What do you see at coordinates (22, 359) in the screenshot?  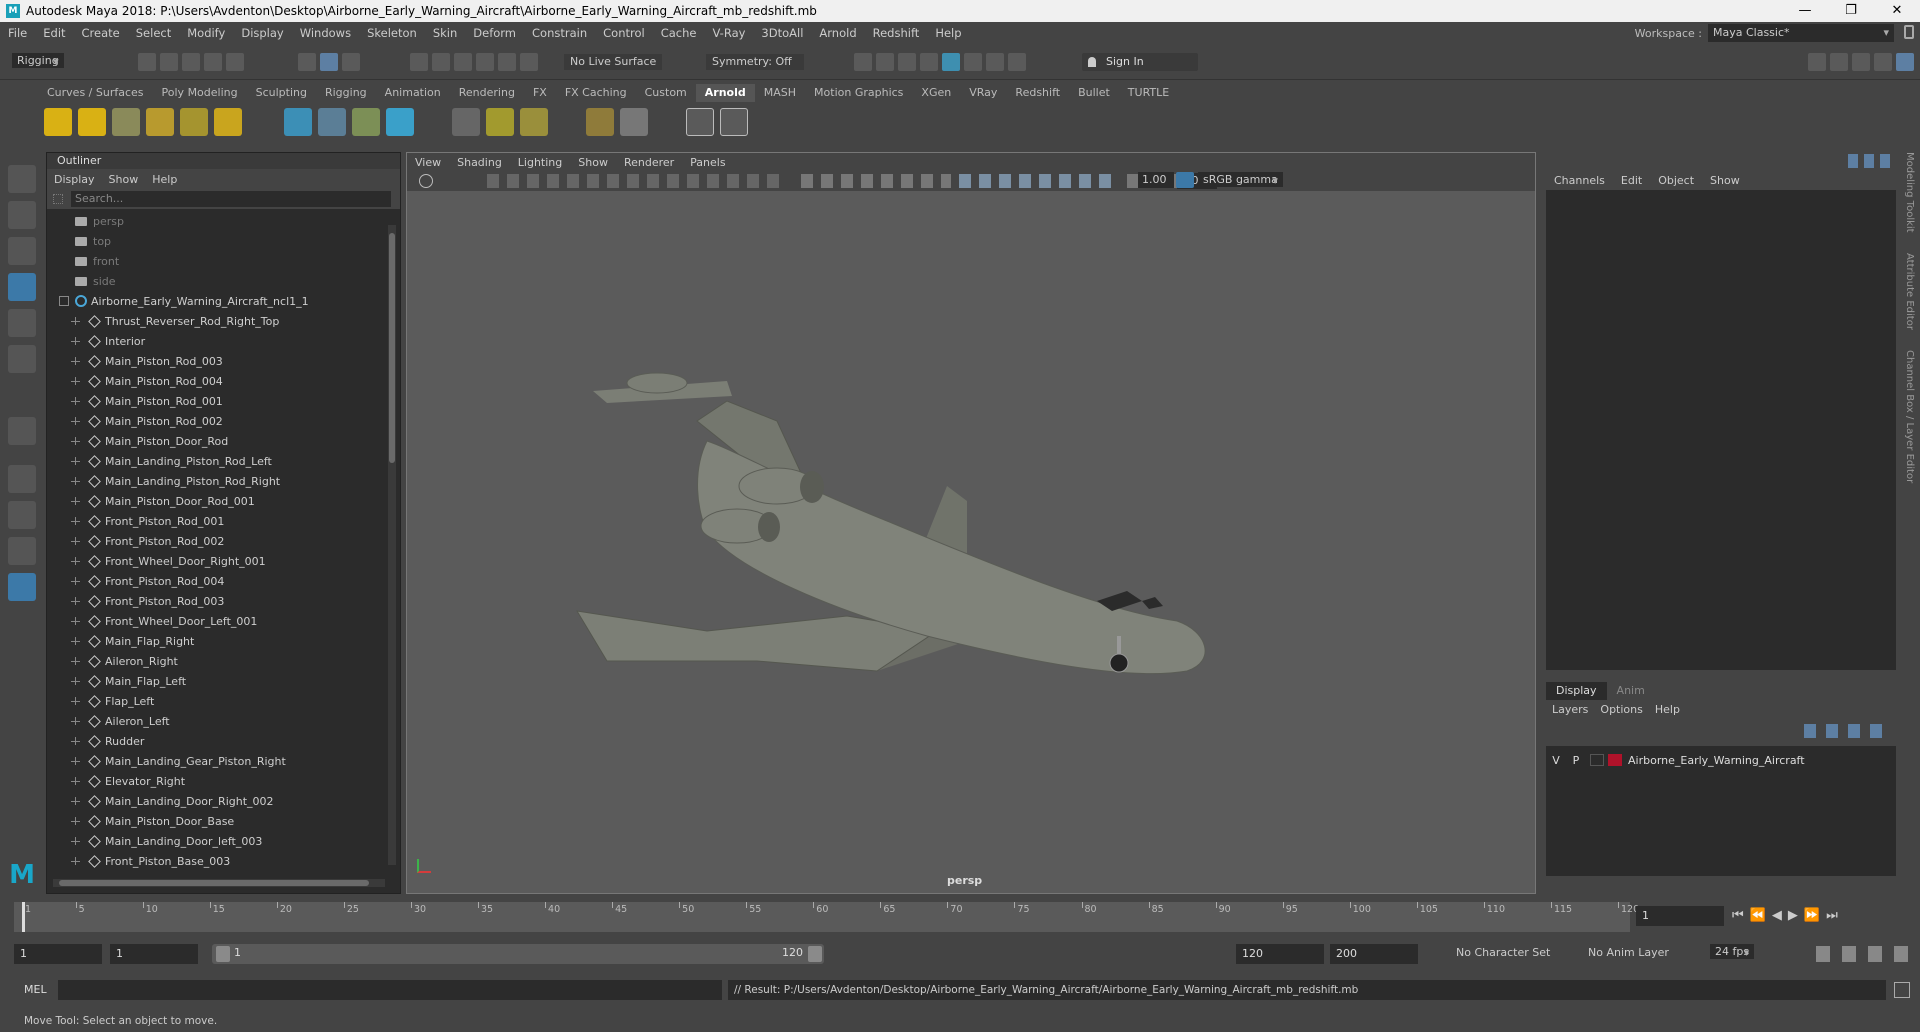 I see `scale-tool-icon` at bounding box center [22, 359].